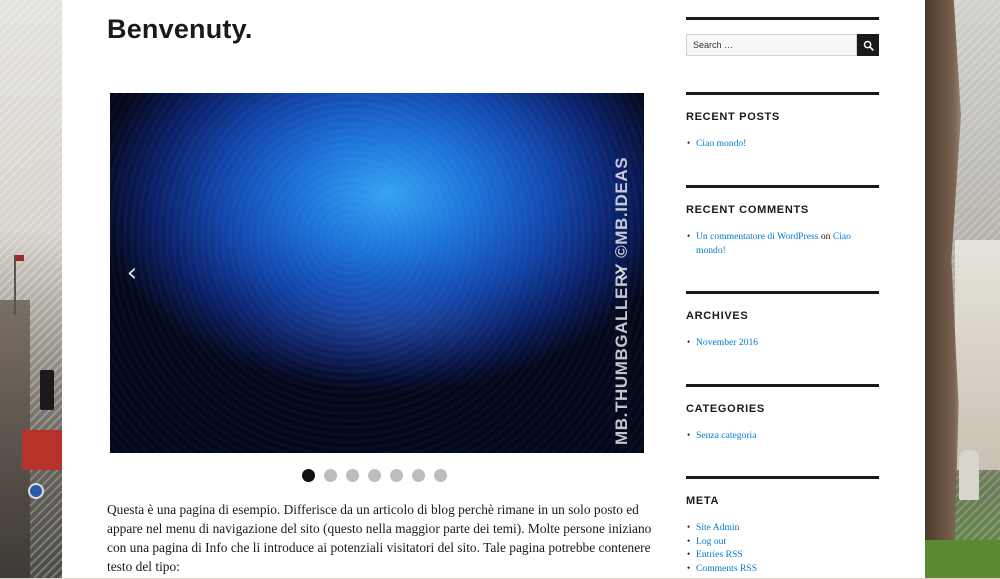 The height and width of the screenshot is (579, 1000). I want to click on list-item: Ciao mondo!, so click(782, 144).